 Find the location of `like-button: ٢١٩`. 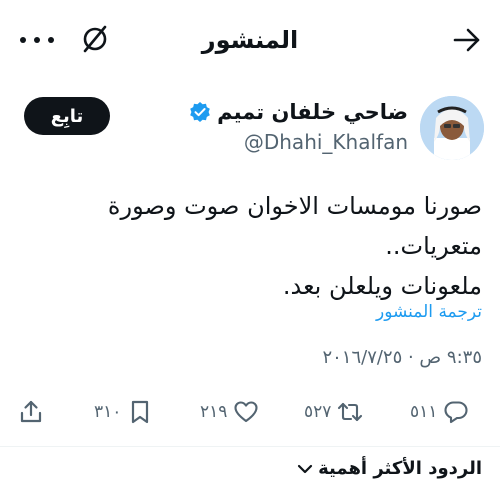

like-button: ٢١٩ is located at coordinates (229, 412).